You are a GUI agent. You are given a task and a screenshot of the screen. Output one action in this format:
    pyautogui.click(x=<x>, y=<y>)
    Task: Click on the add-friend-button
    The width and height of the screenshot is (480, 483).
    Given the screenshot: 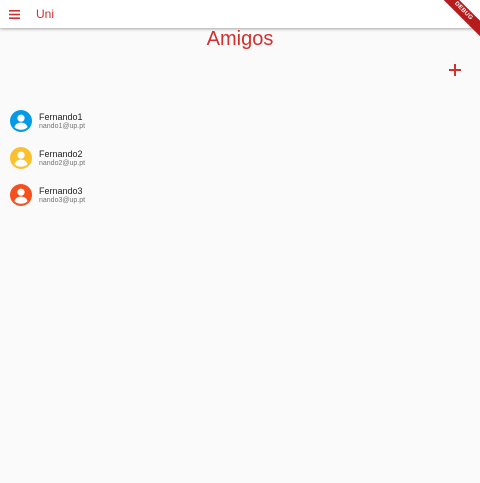 What is the action you would take?
    pyautogui.click(x=455, y=70)
    